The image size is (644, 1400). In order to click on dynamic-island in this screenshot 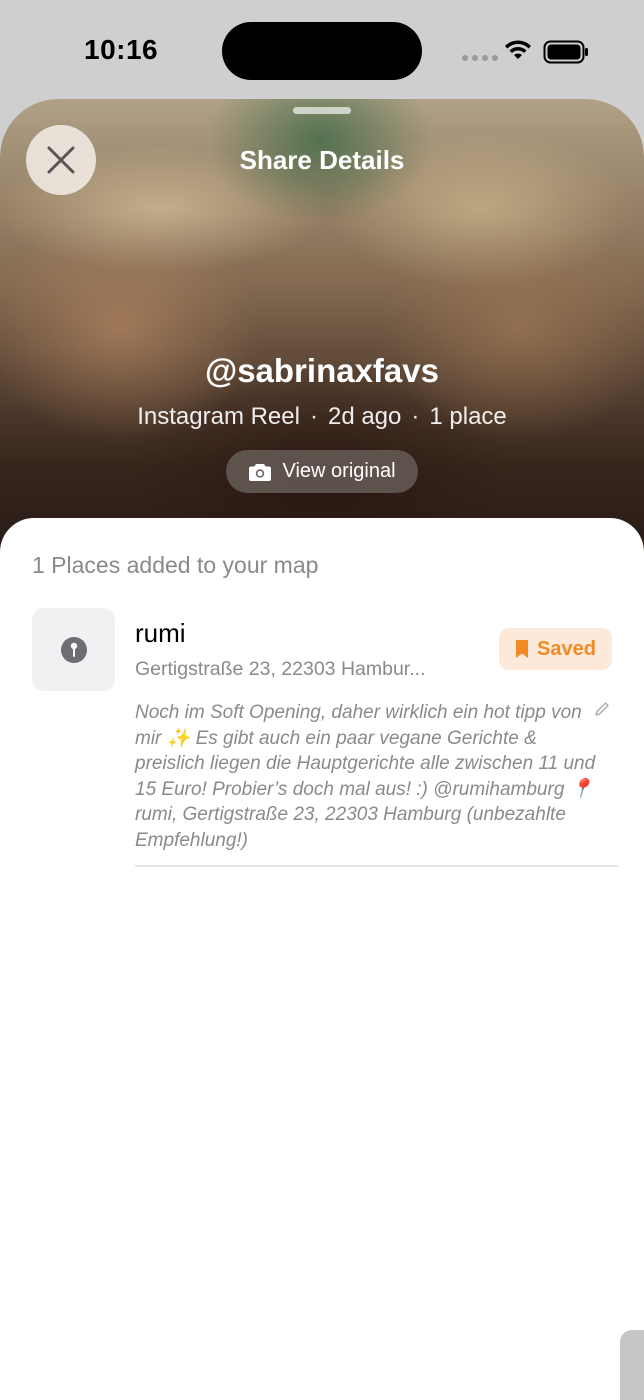, I will do `click(322, 51)`.